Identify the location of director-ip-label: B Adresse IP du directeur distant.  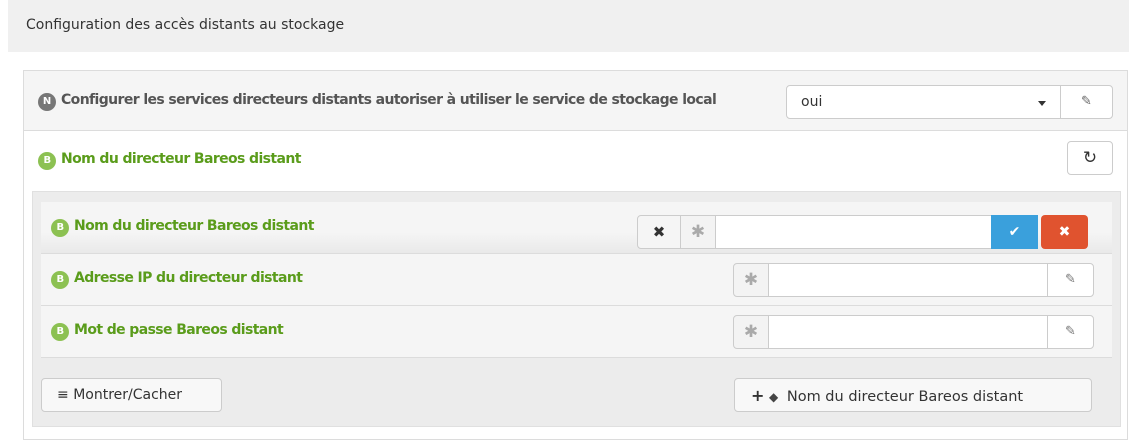
(177, 279).